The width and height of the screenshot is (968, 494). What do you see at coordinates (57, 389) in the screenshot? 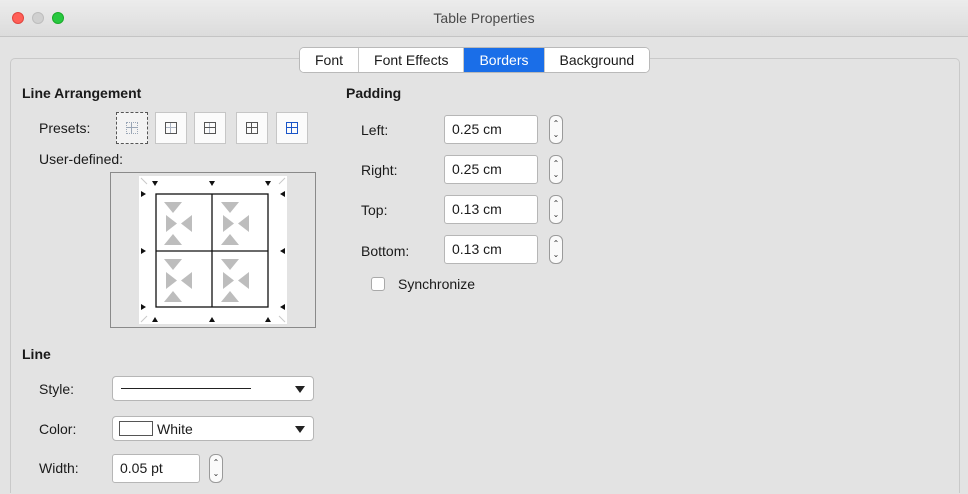
I see `style-label: Style:` at bounding box center [57, 389].